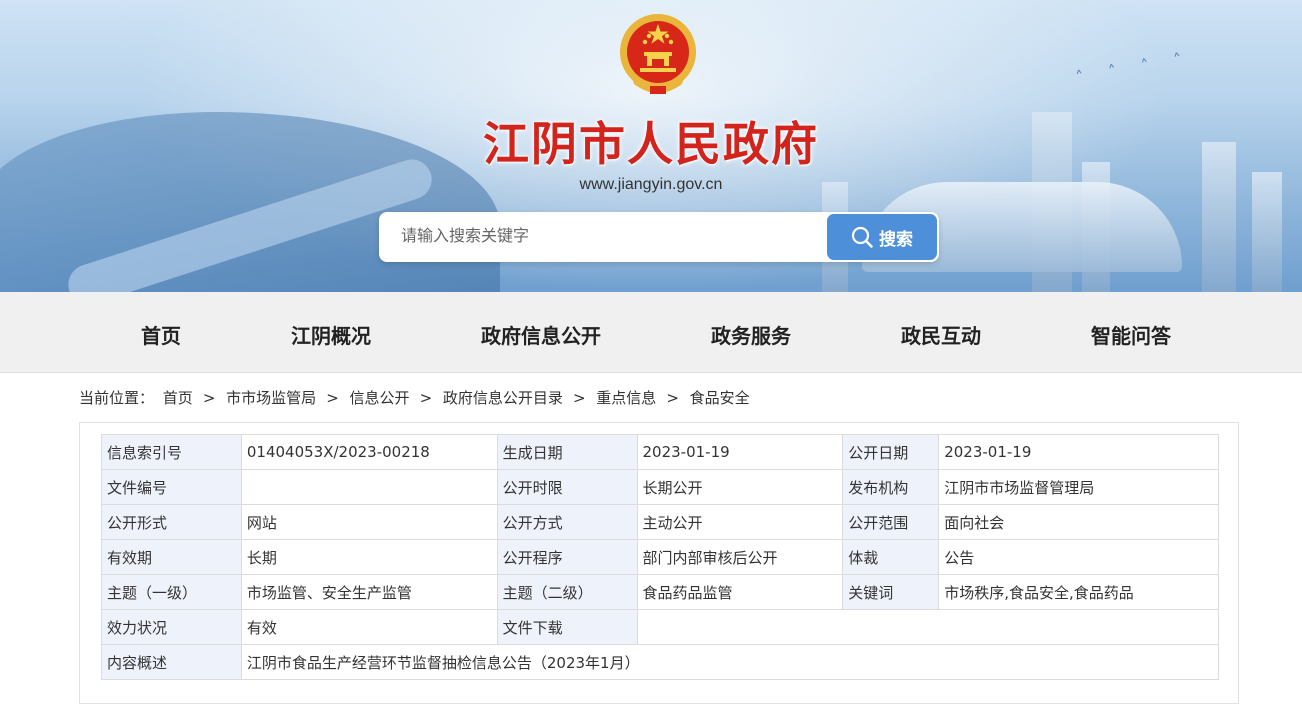 The width and height of the screenshot is (1302, 704). I want to click on field-value: 江阴市市场监督管理局, so click(1078, 487).